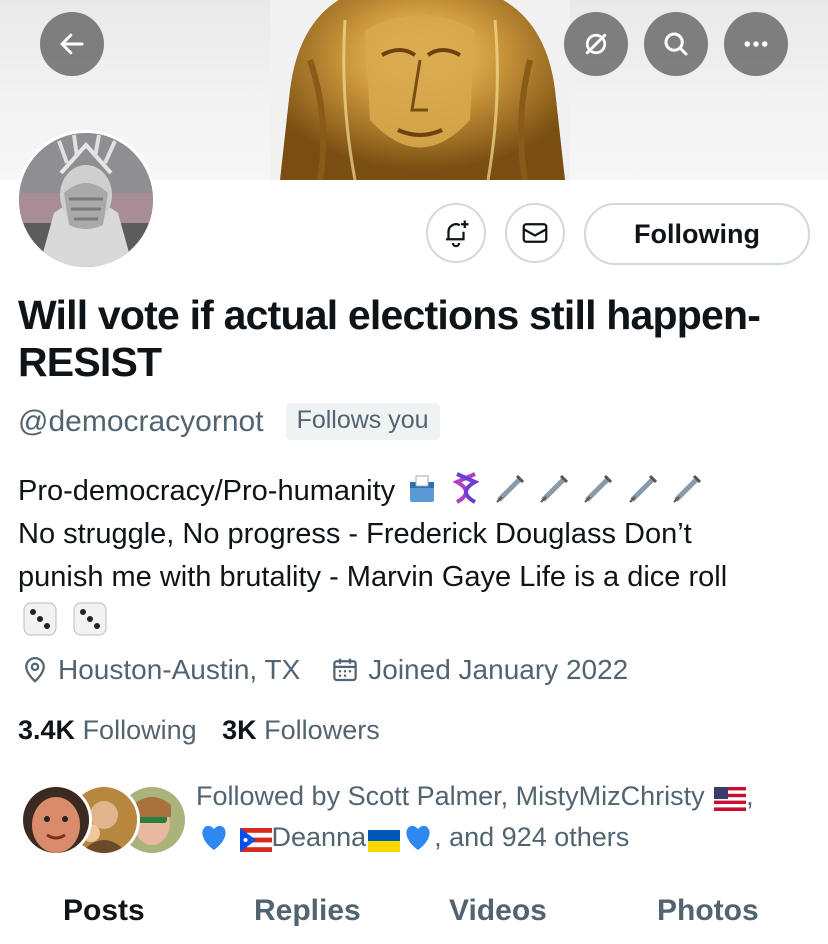 Image resolution: width=828 pixels, height=944 pixels. What do you see at coordinates (199, 730) in the screenshot?
I see `follow-stats: 3.4K Following 3K Followers` at bounding box center [199, 730].